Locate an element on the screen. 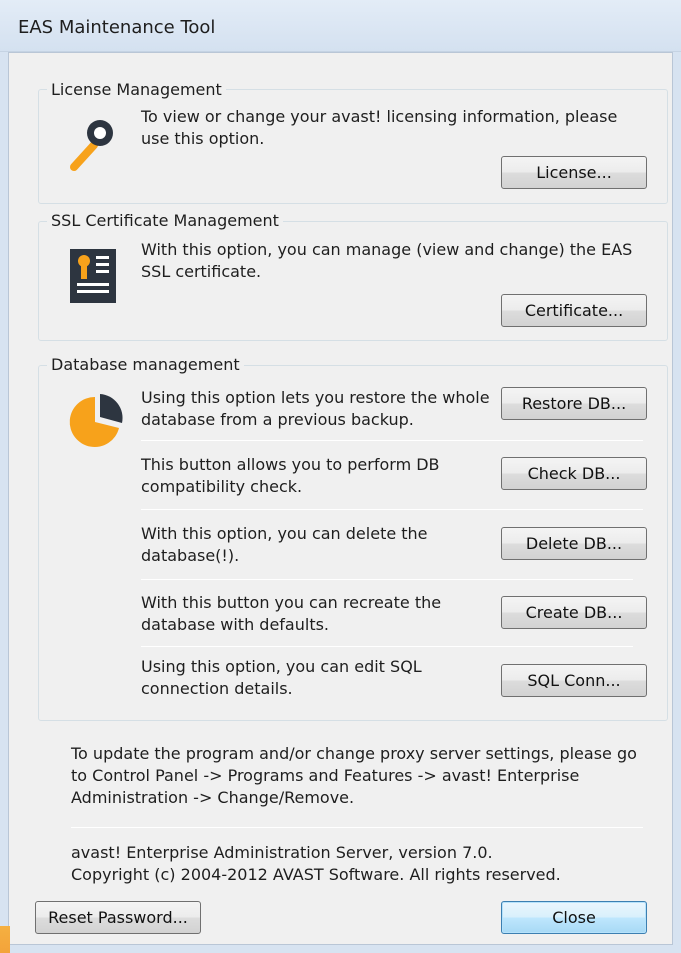 Image resolution: width=681 pixels, height=953 pixels. info-divider is located at coordinates (357, 827).